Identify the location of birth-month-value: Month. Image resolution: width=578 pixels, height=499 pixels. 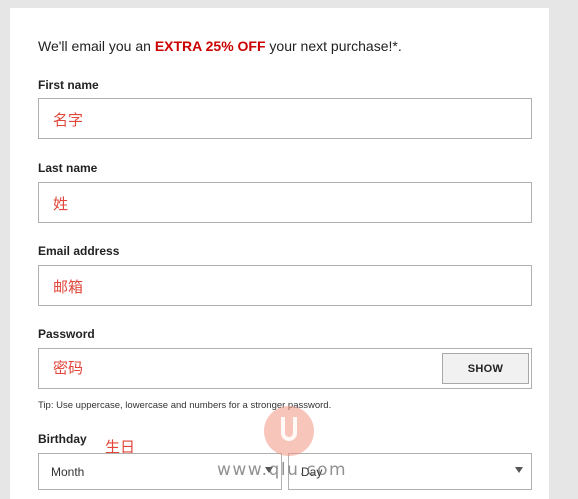
(68, 472).